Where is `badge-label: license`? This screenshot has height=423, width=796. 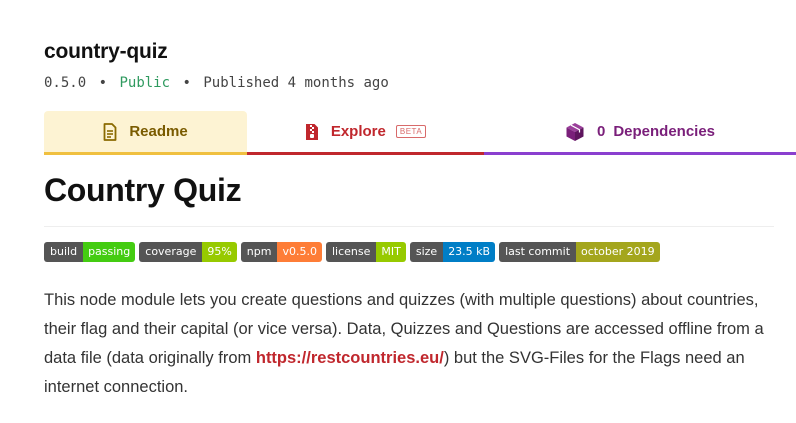 badge-label: license is located at coordinates (351, 252).